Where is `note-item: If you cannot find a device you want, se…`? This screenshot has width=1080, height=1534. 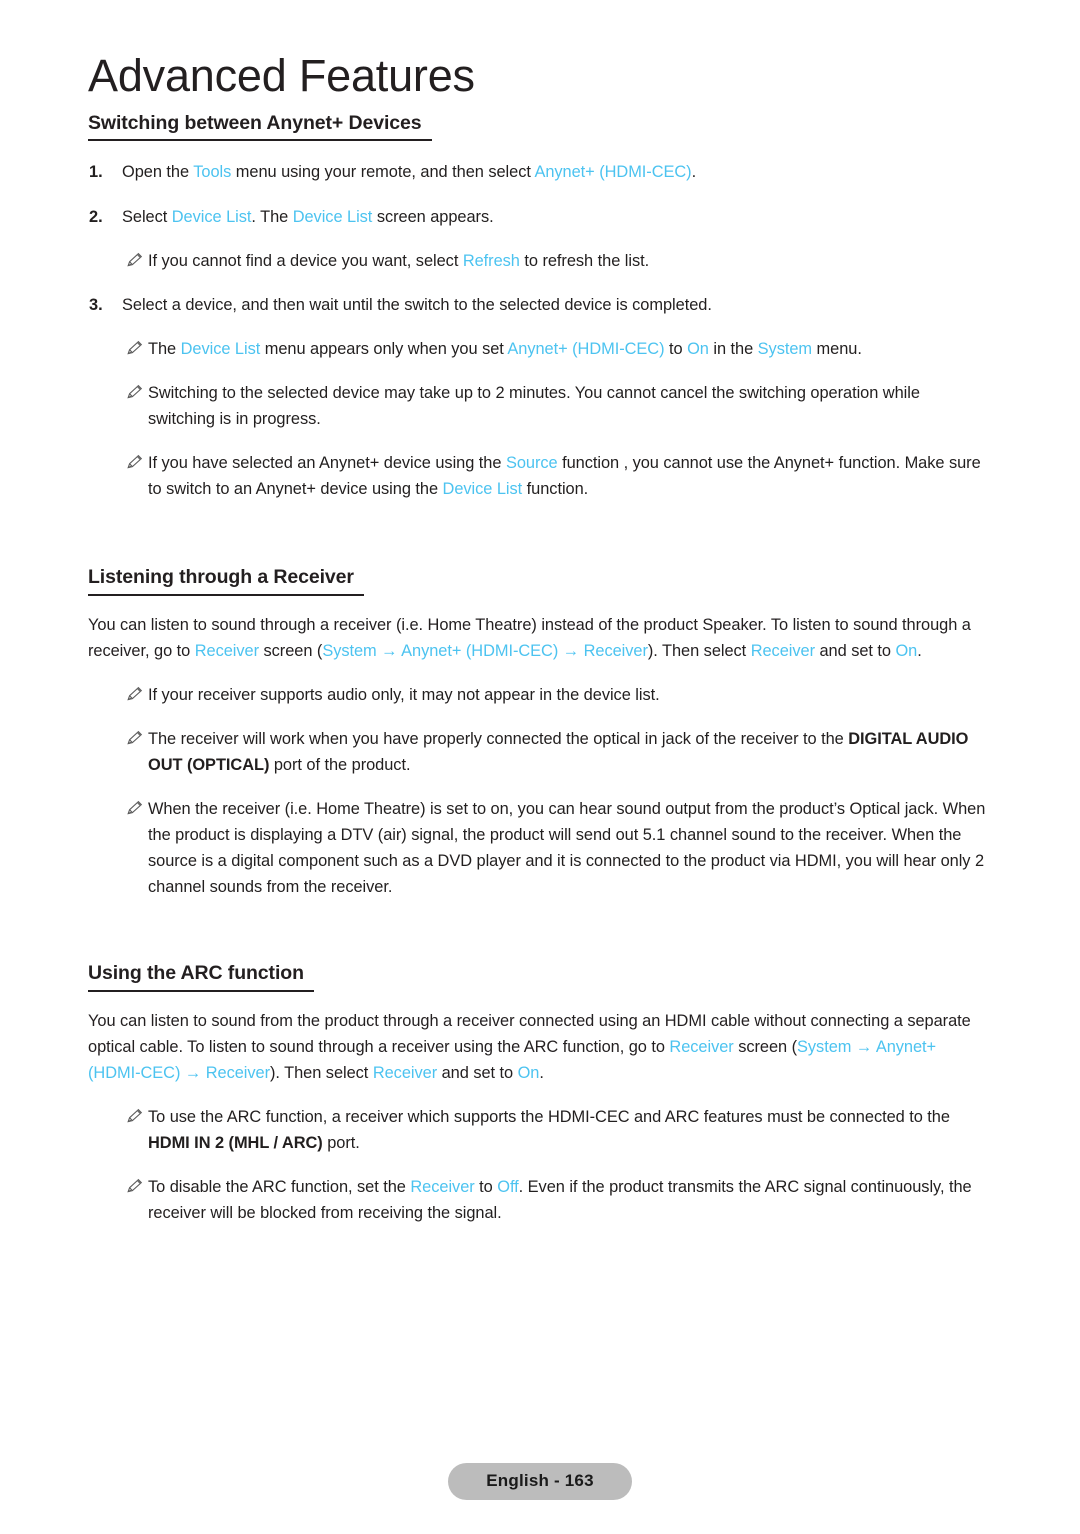
note-item: If you cannot find a device you want, se… is located at coordinates (539, 261).